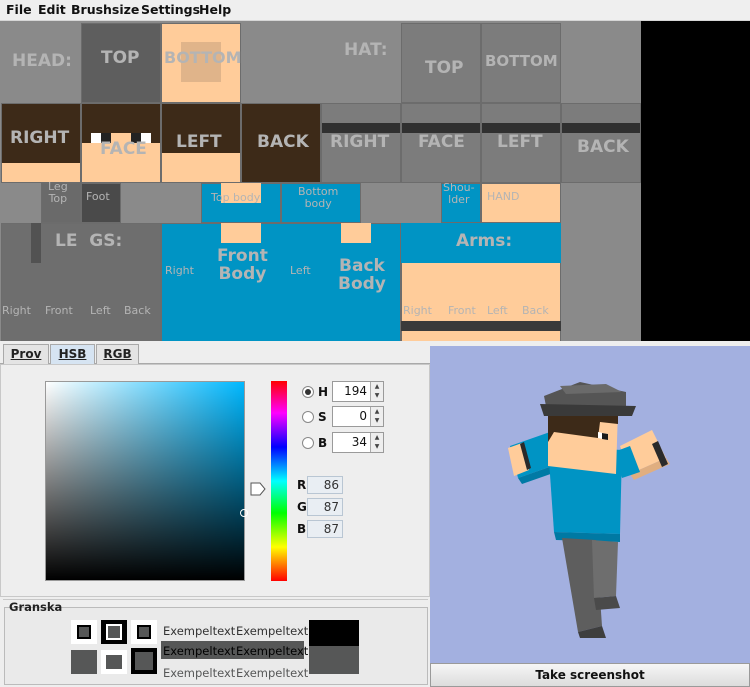 The height and width of the screenshot is (687, 750). Describe the element at coordinates (170, 9) in the screenshot. I see `menu-settings: Settings` at that location.